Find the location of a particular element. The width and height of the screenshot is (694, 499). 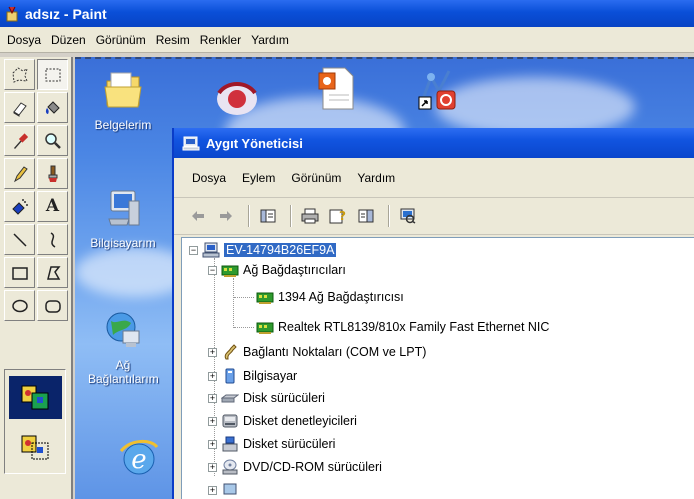

device-manager-menu-bar: Dosya Eylem Görünüm Yardım is located at coordinates (434, 178).